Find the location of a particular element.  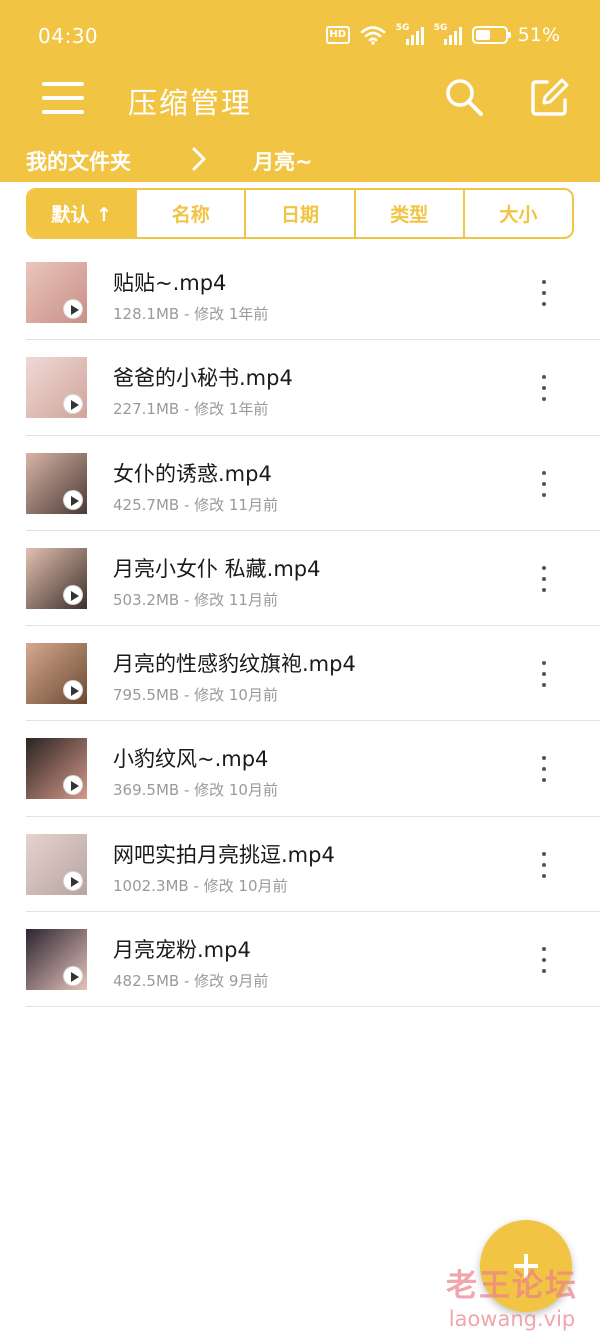

file-name: 爸爸的小秘书.mp4 is located at coordinates (203, 378).